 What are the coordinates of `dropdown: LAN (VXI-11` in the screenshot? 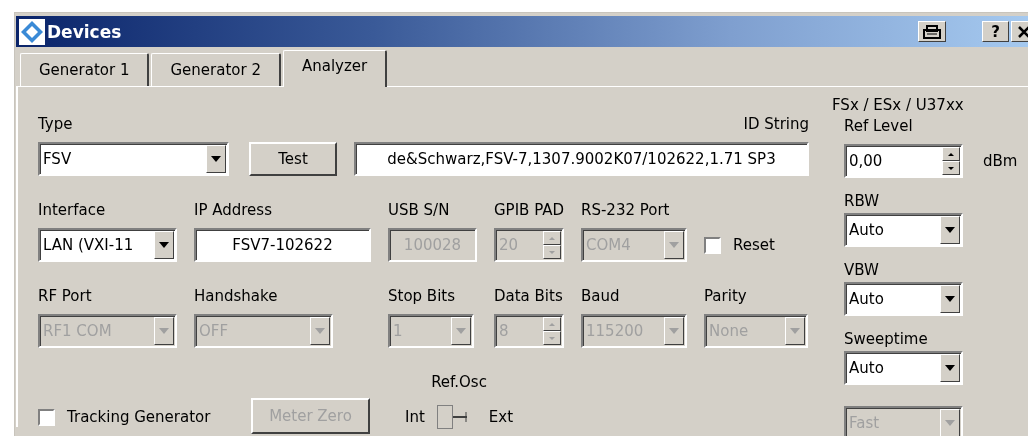 It's located at (107, 245).